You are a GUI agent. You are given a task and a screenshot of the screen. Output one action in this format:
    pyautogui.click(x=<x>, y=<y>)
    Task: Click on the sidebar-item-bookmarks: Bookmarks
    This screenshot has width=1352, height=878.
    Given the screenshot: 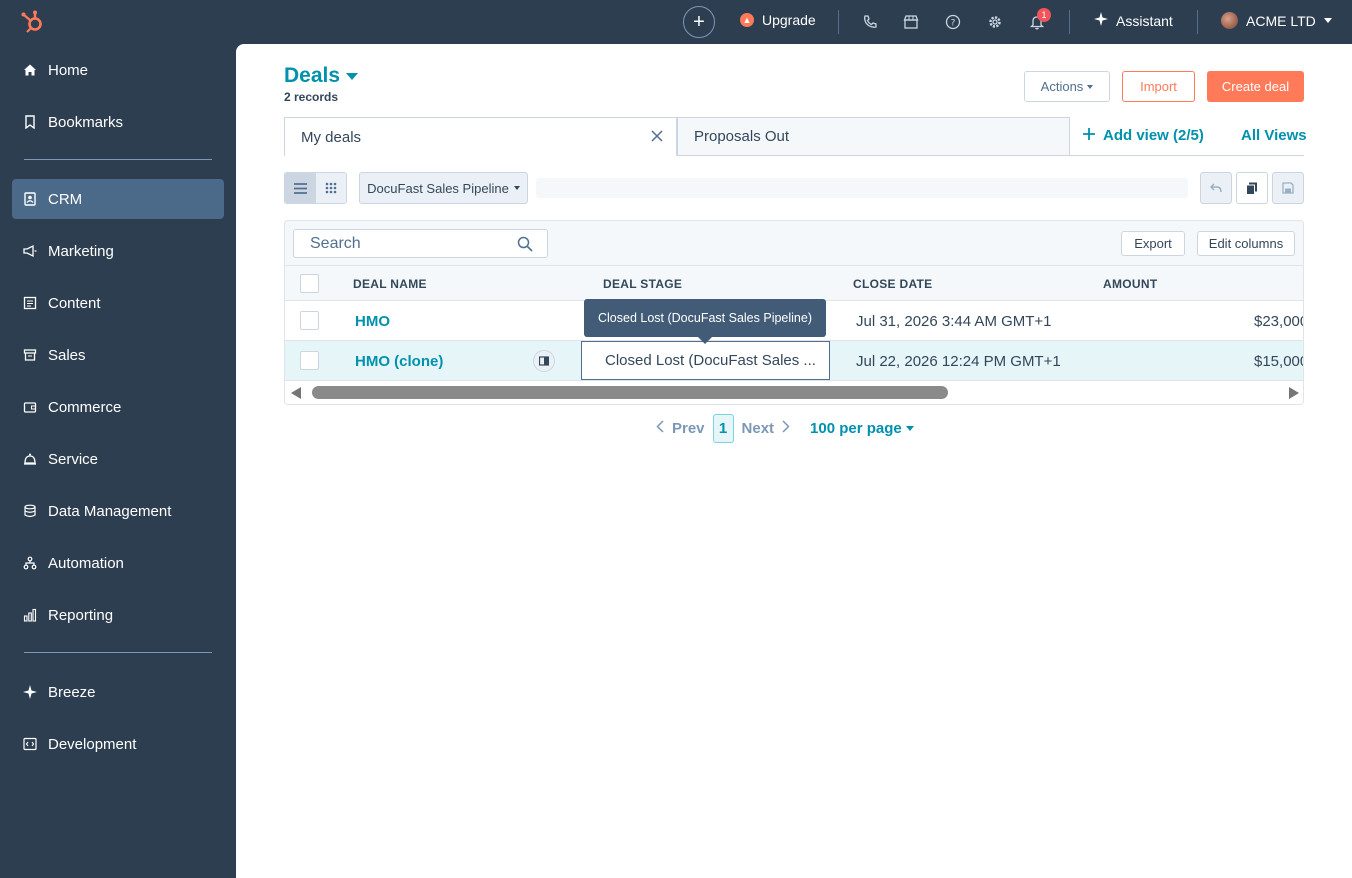 What is the action you would take?
    pyautogui.click(x=118, y=122)
    